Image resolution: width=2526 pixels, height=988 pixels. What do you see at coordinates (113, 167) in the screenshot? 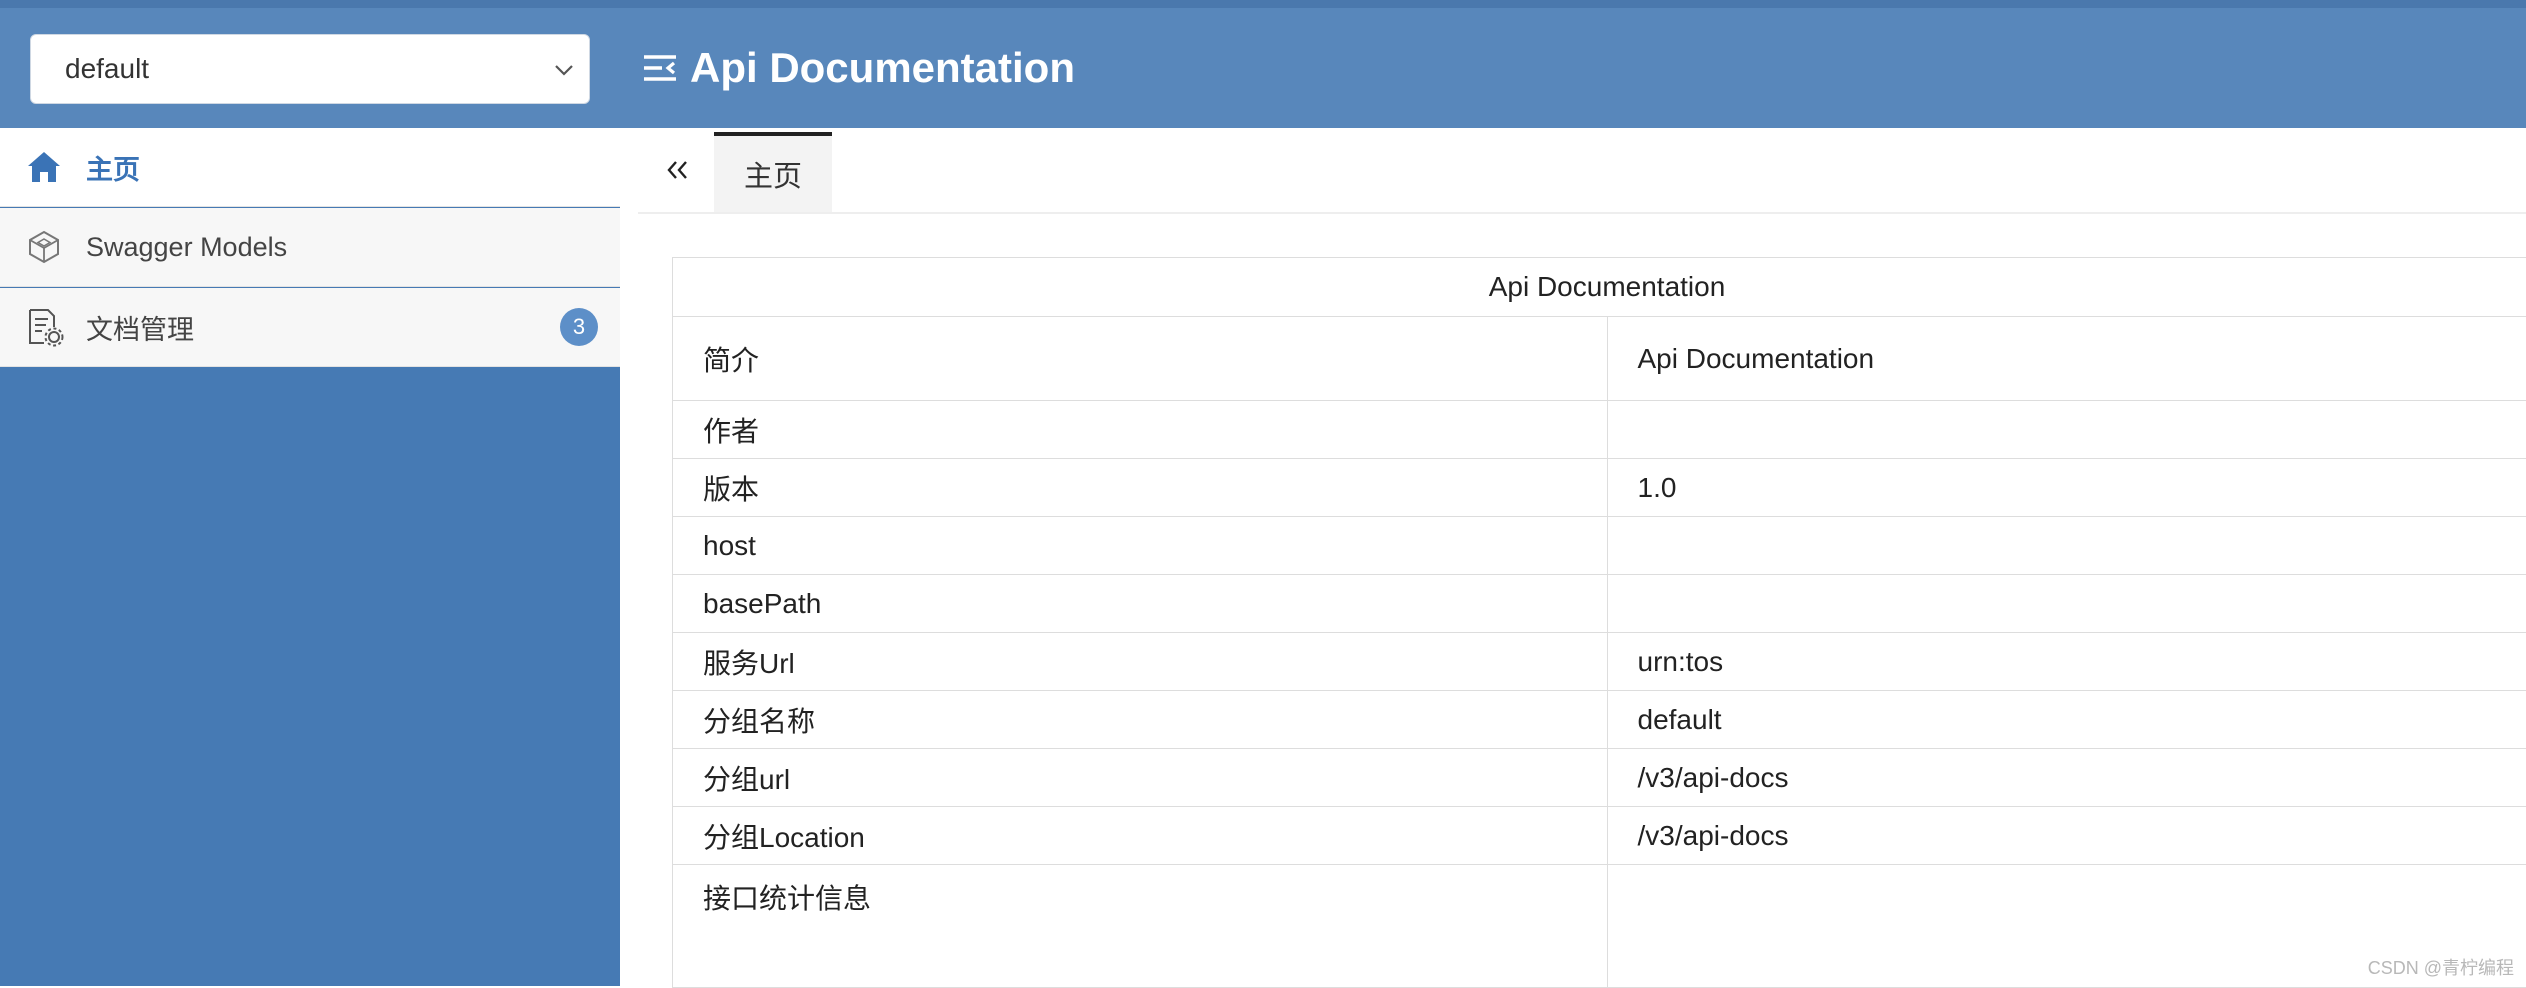
I see `sidebar-item-label: 主页` at bounding box center [113, 167].